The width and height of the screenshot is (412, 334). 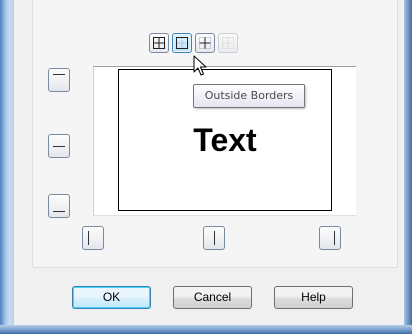 What do you see at coordinates (249, 96) in the screenshot?
I see `tooltip-outside-borders: Outside Borders` at bounding box center [249, 96].